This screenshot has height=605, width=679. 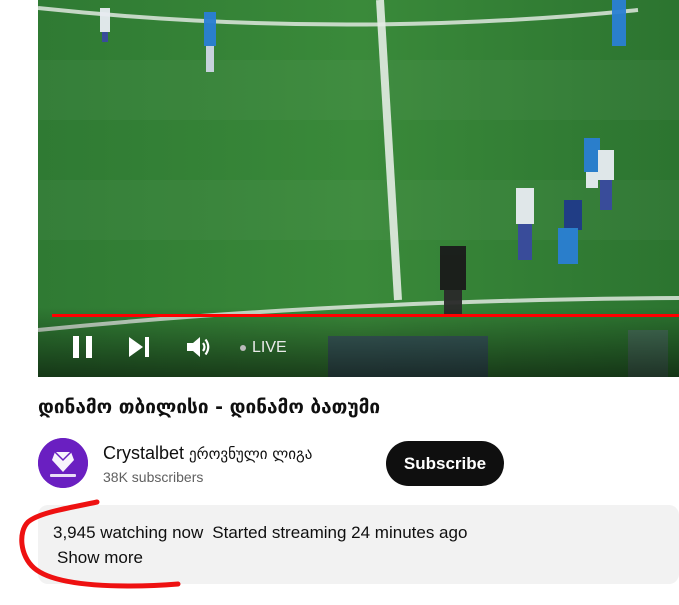 I want to click on channel-name-suffix: ეროვნული ლიგა, so click(x=250, y=454).